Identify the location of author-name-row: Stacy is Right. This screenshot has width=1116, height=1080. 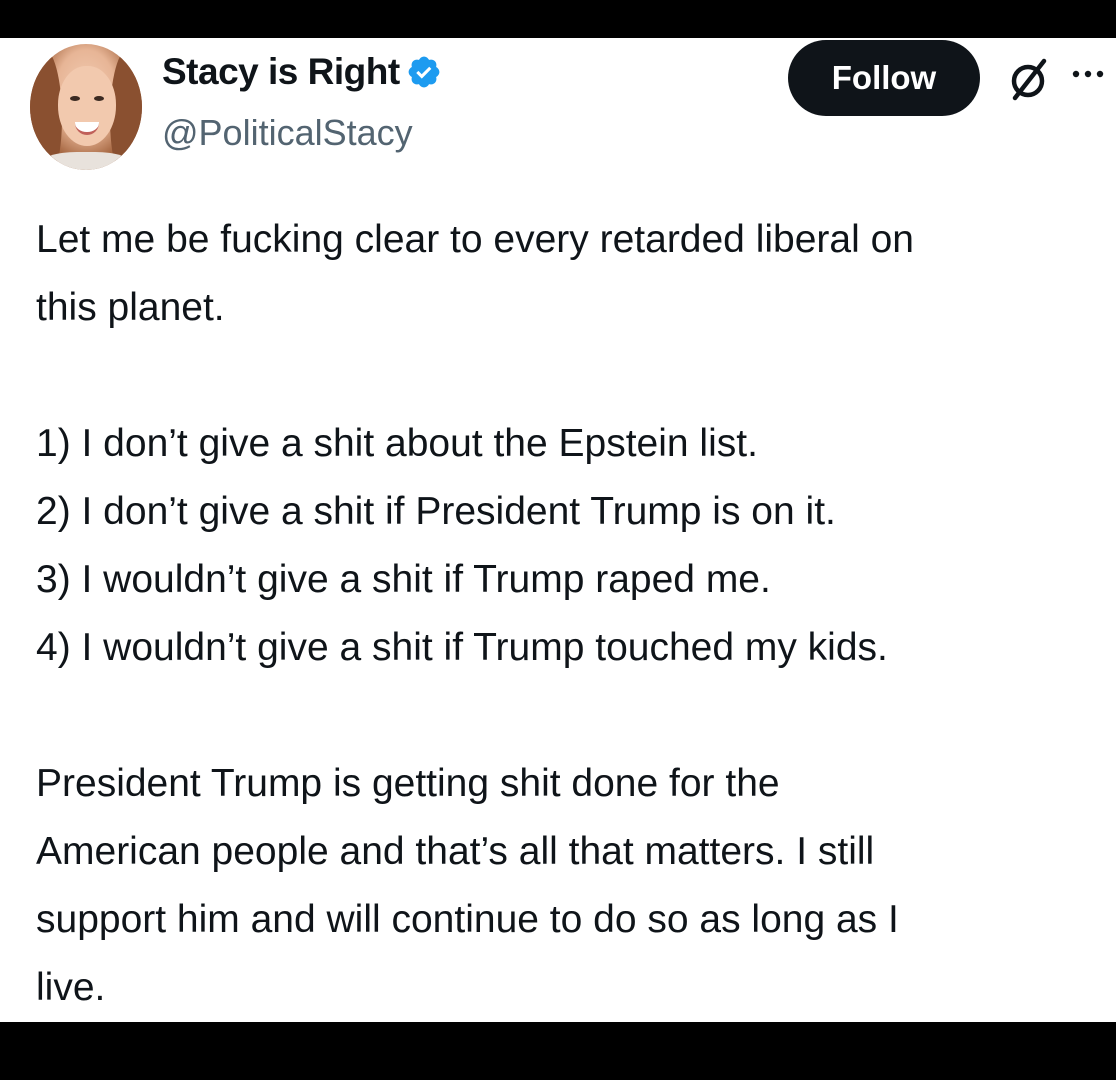
(302, 72).